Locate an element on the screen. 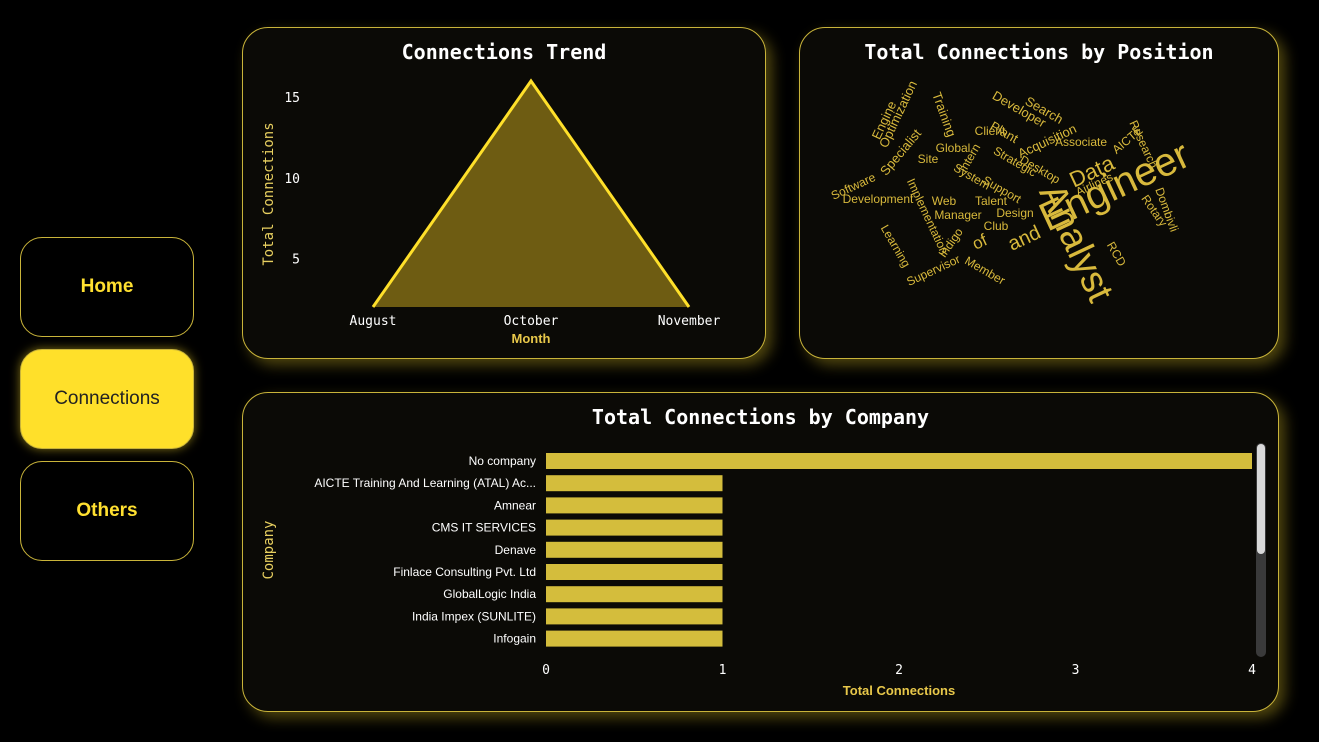 The image size is (1319, 742). scrollbar-thumb is located at coordinates (1261, 499).